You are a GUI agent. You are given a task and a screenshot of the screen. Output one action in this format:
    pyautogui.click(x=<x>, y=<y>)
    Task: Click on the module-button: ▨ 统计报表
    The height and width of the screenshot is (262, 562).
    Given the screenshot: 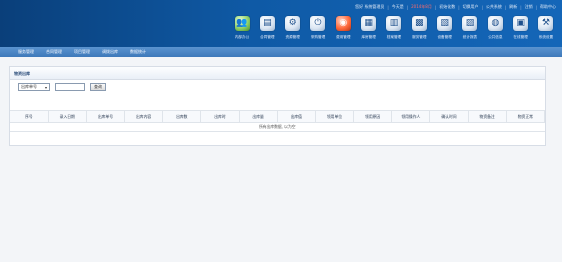 What is the action you would take?
    pyautogui.click(x=470, y=31)
    